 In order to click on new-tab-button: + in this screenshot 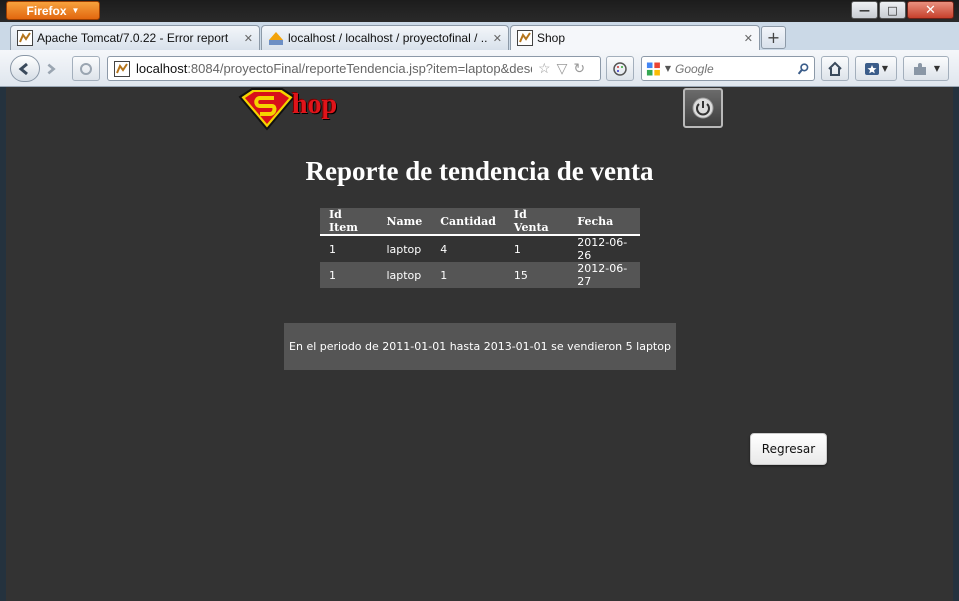, I will do `click(773, 37)`.